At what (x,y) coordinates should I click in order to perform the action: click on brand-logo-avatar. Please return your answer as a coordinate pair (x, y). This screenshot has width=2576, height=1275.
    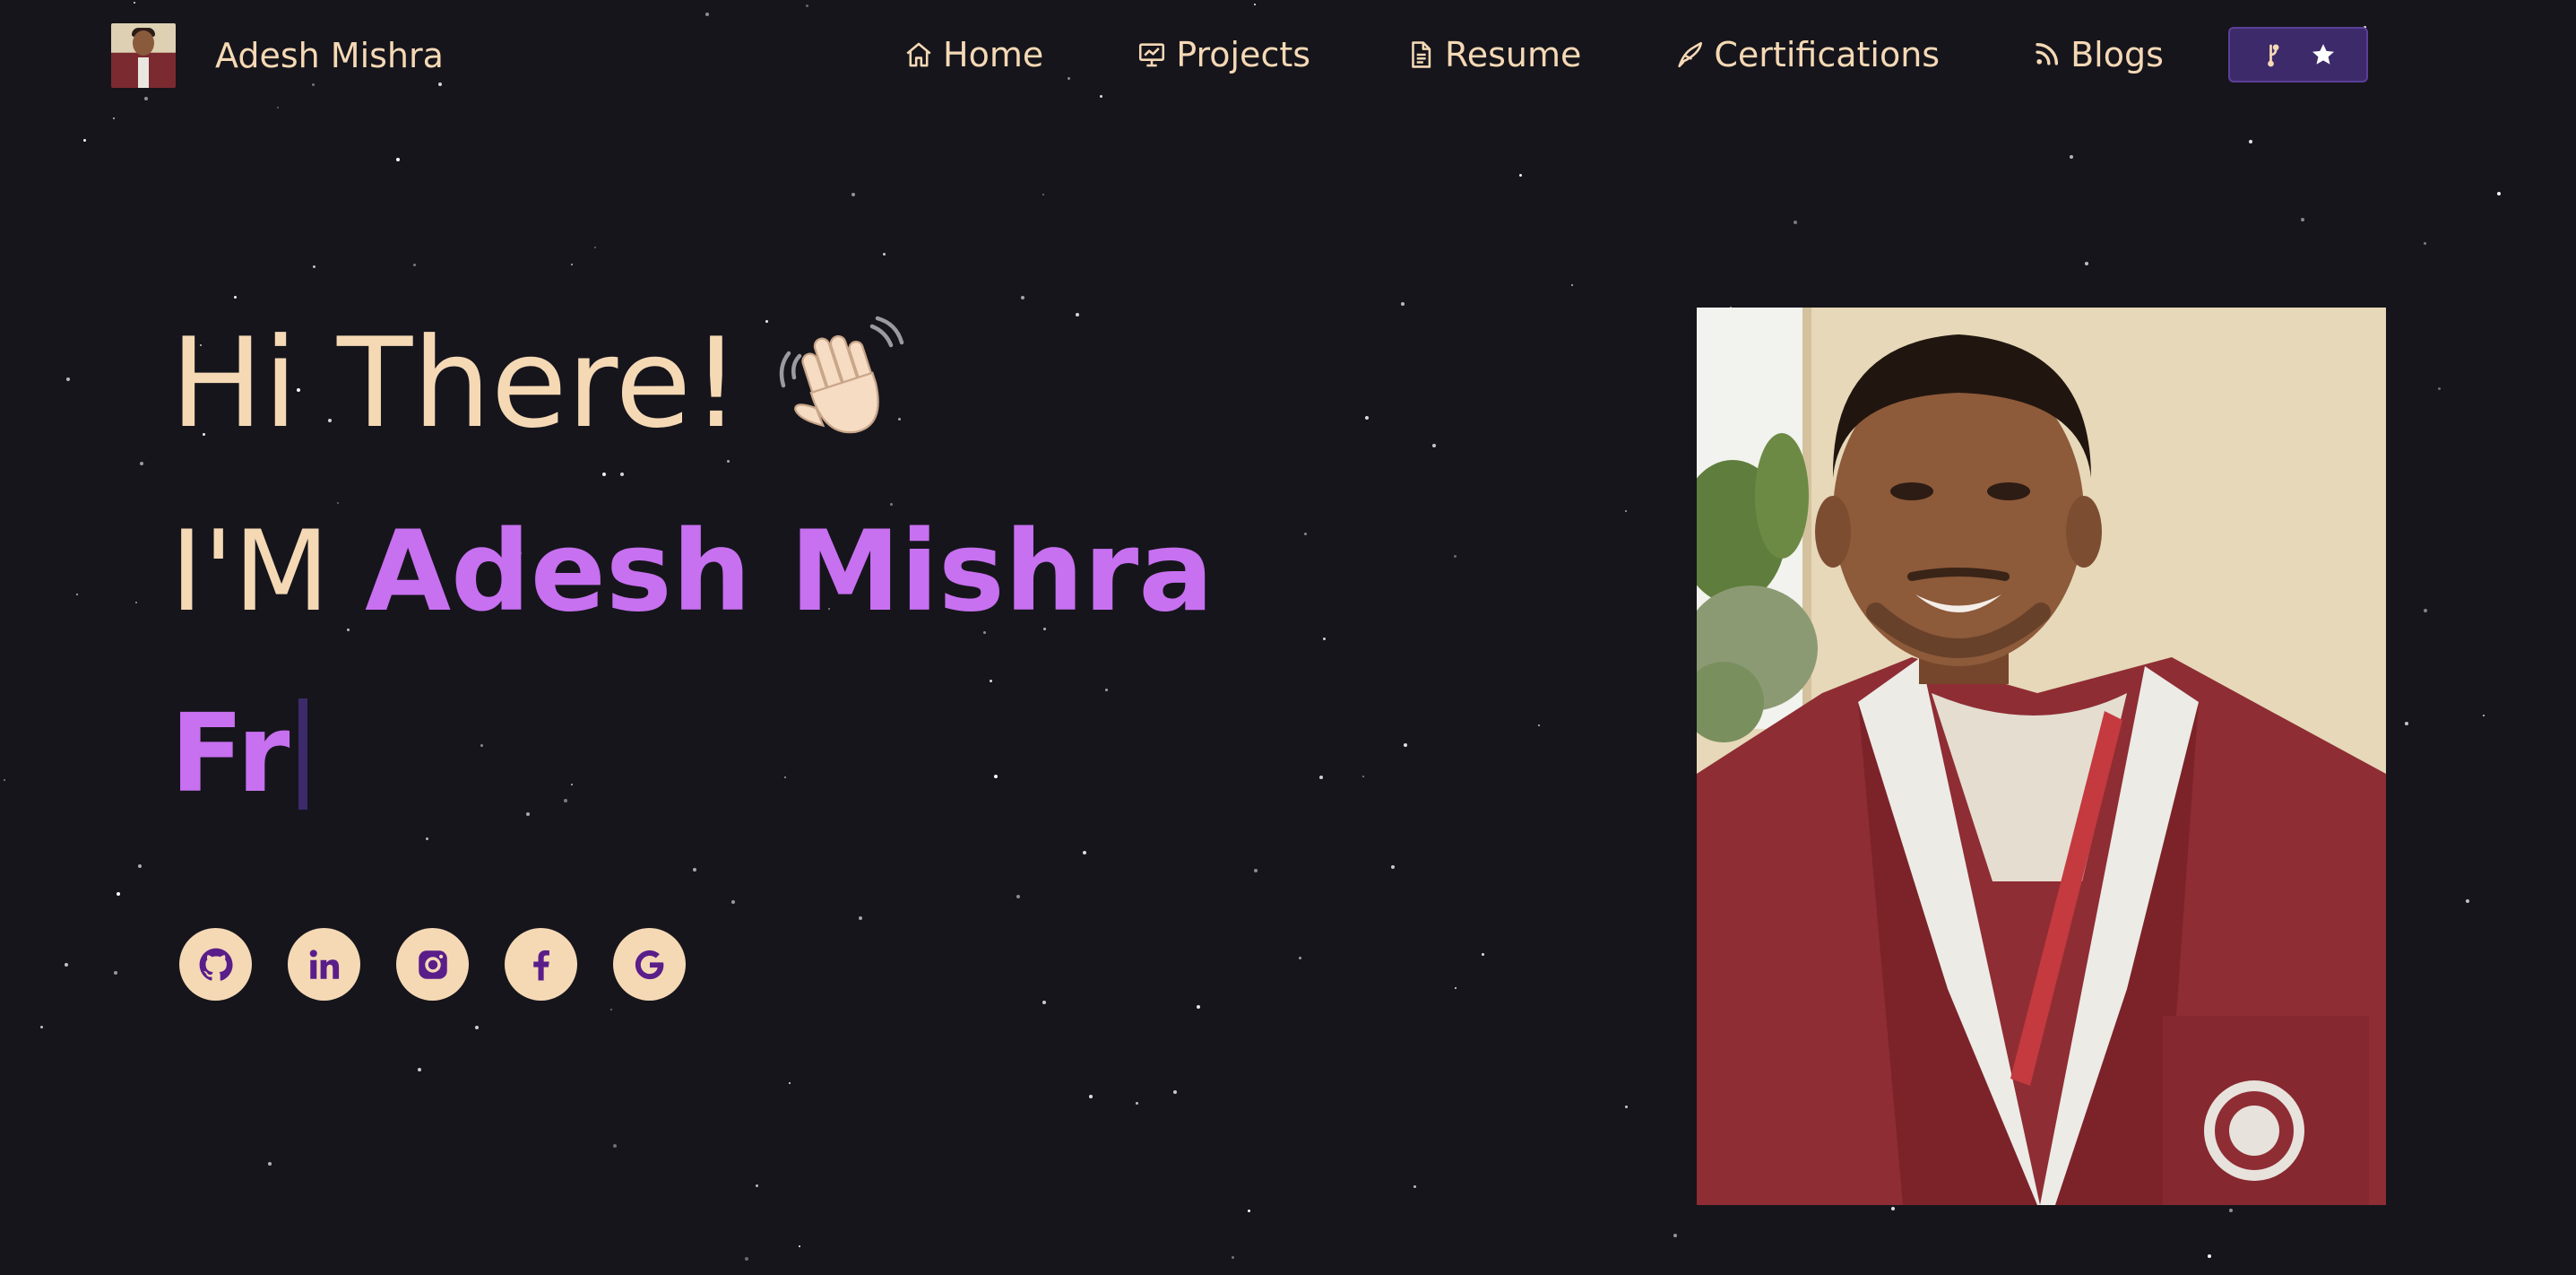
    Looking at the image, I should click on (143, 55).